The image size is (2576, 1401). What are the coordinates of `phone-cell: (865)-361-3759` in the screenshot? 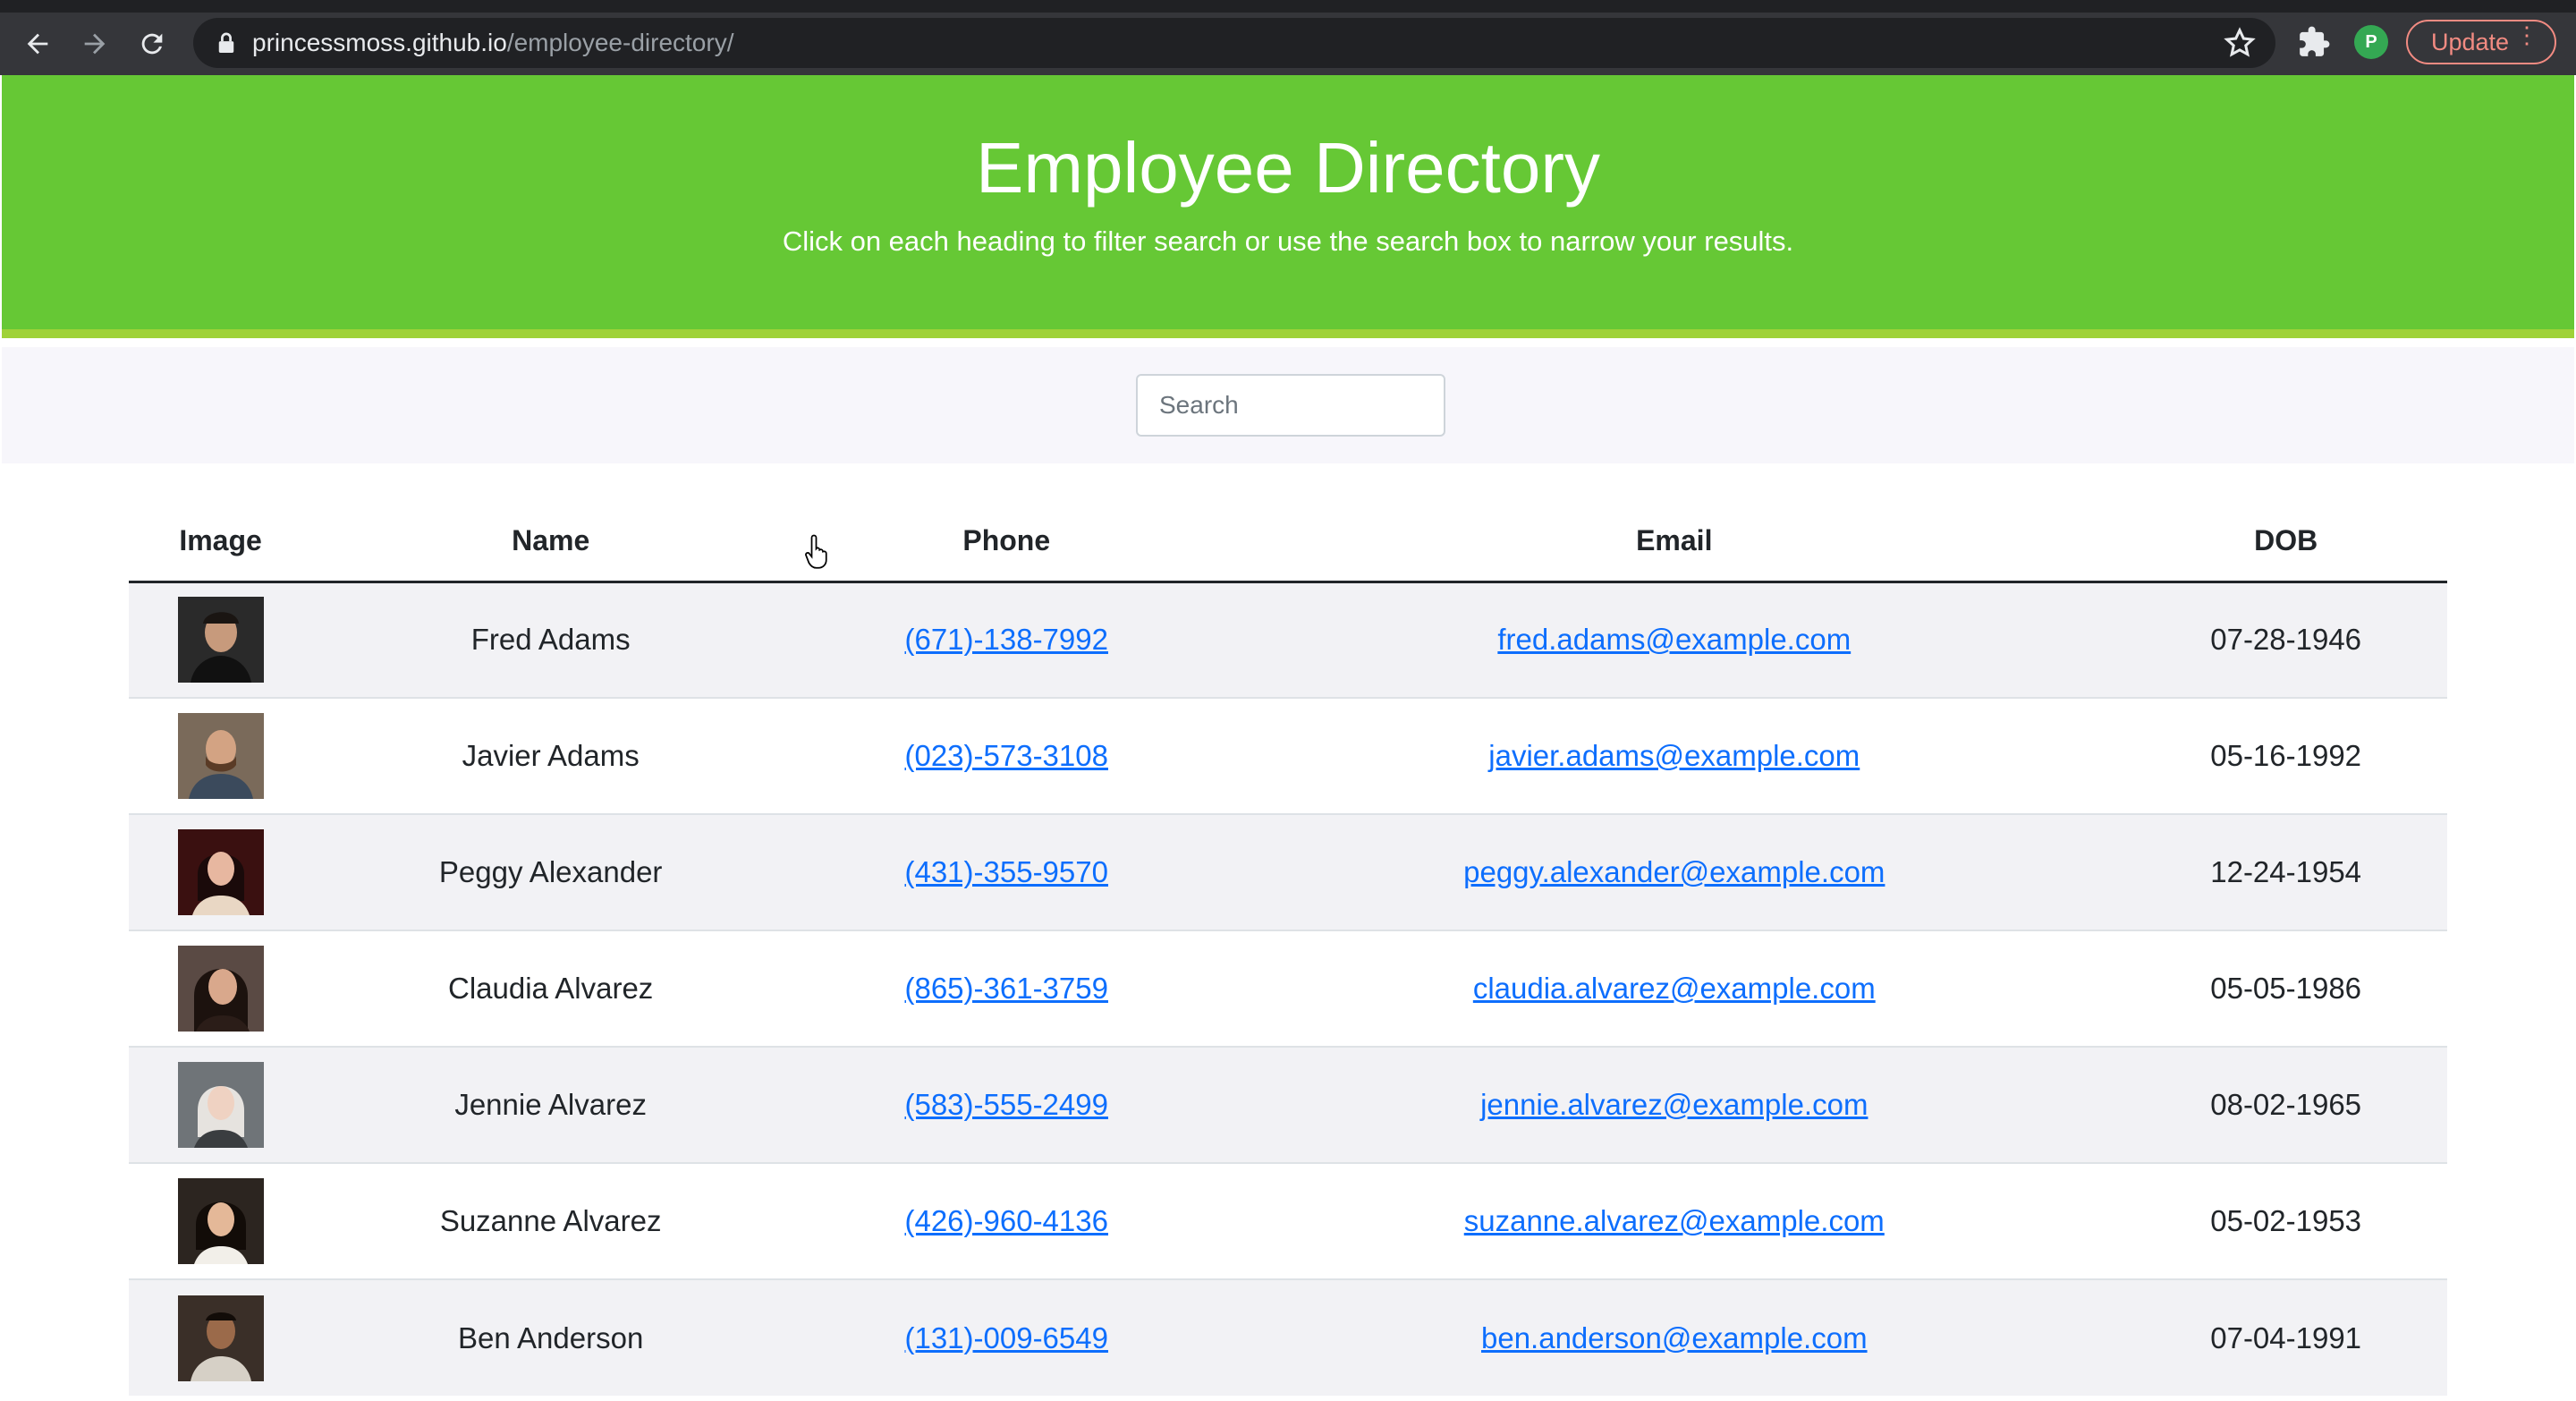 It's located at (1006, 988).